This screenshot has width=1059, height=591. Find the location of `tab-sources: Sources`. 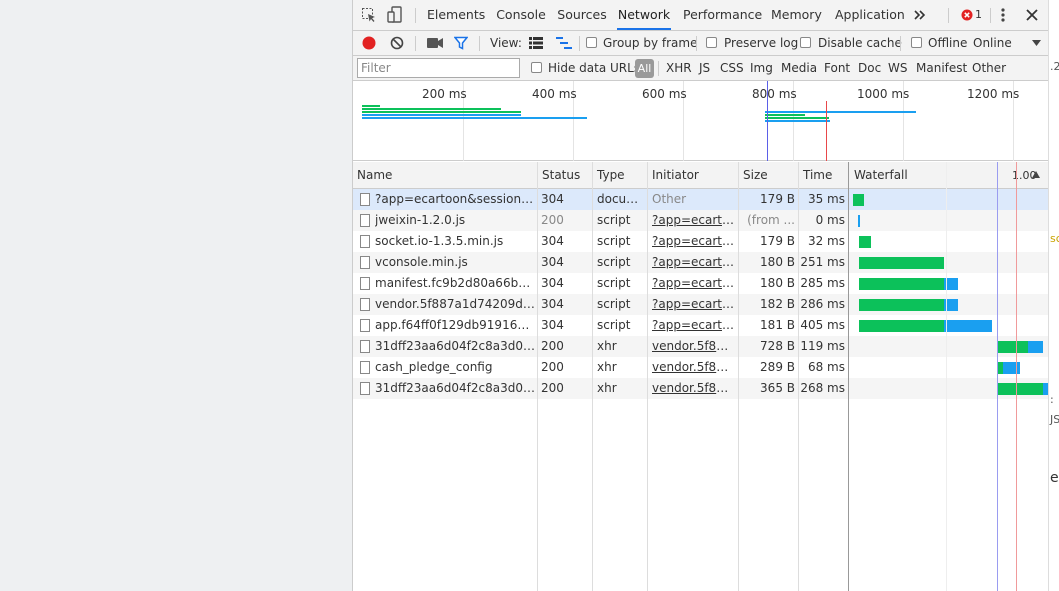

tab-sources: Sources is located at coordinates (582, 15).